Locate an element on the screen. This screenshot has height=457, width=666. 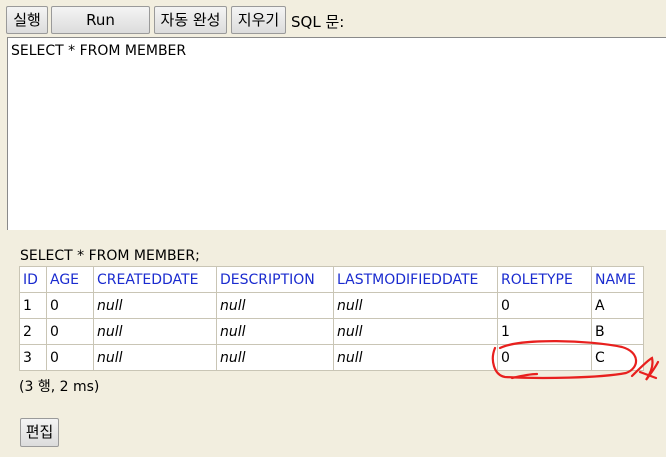
column-header: AGE is located at coordinates (70, 279).